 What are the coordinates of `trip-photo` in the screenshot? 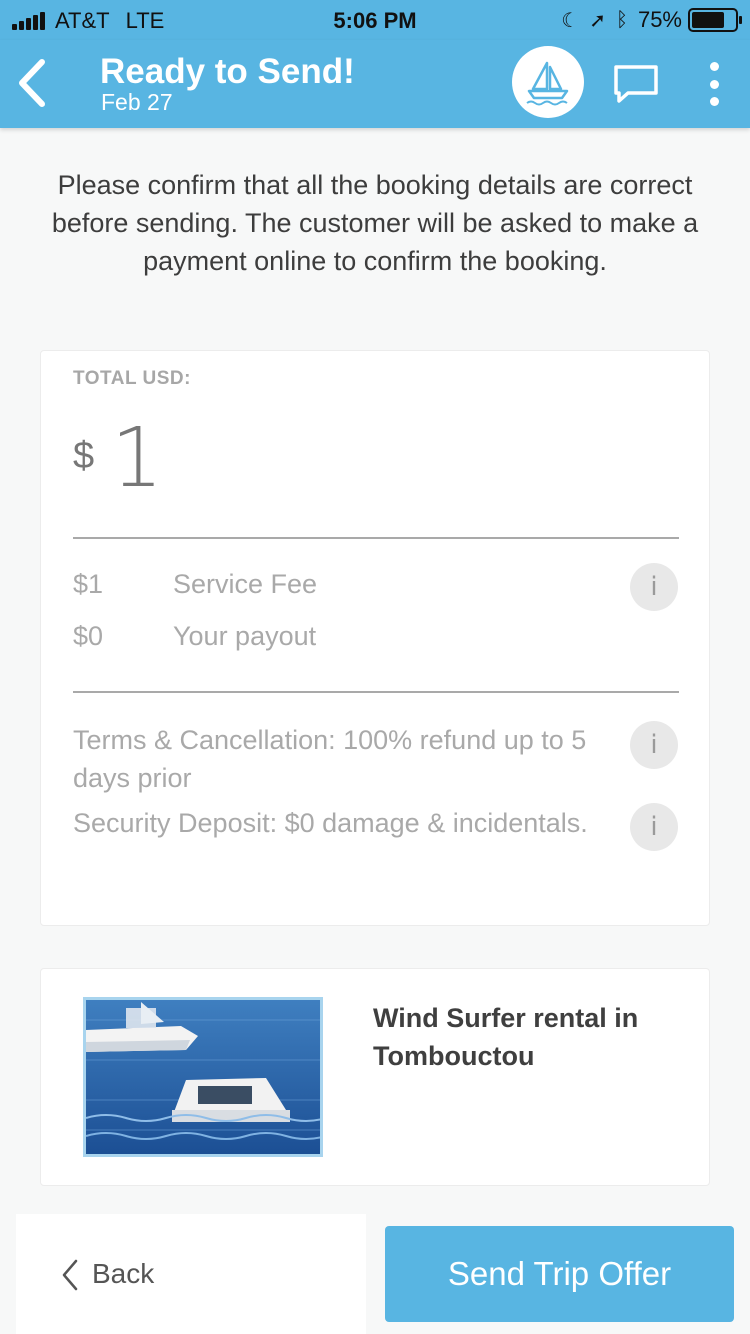 It's located at (203, 1077).